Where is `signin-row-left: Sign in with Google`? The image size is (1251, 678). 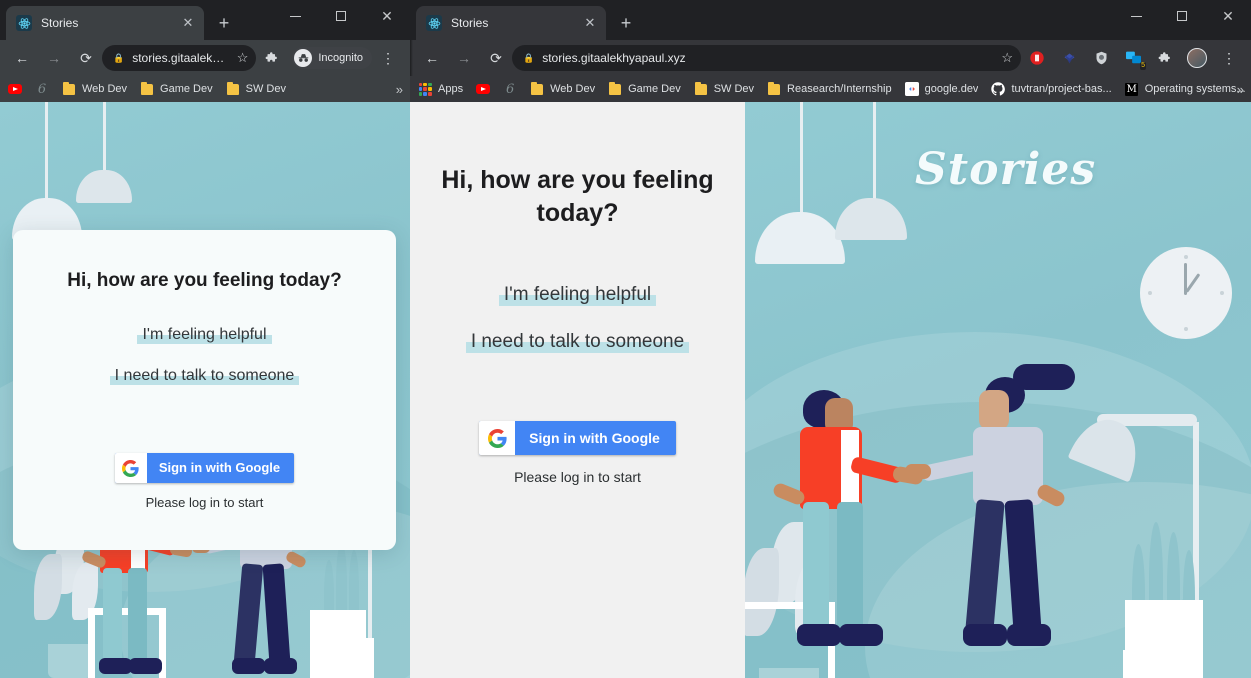
signin-row-left: Sign in with Google is located at coordinates (204, 468).